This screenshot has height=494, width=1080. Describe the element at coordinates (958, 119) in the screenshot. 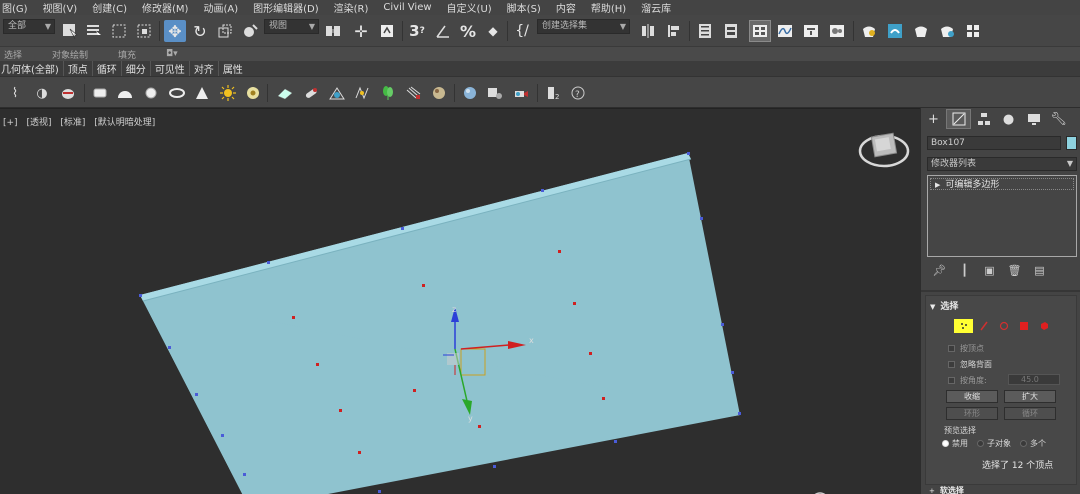

I see `modify-tab-icon` at that location.